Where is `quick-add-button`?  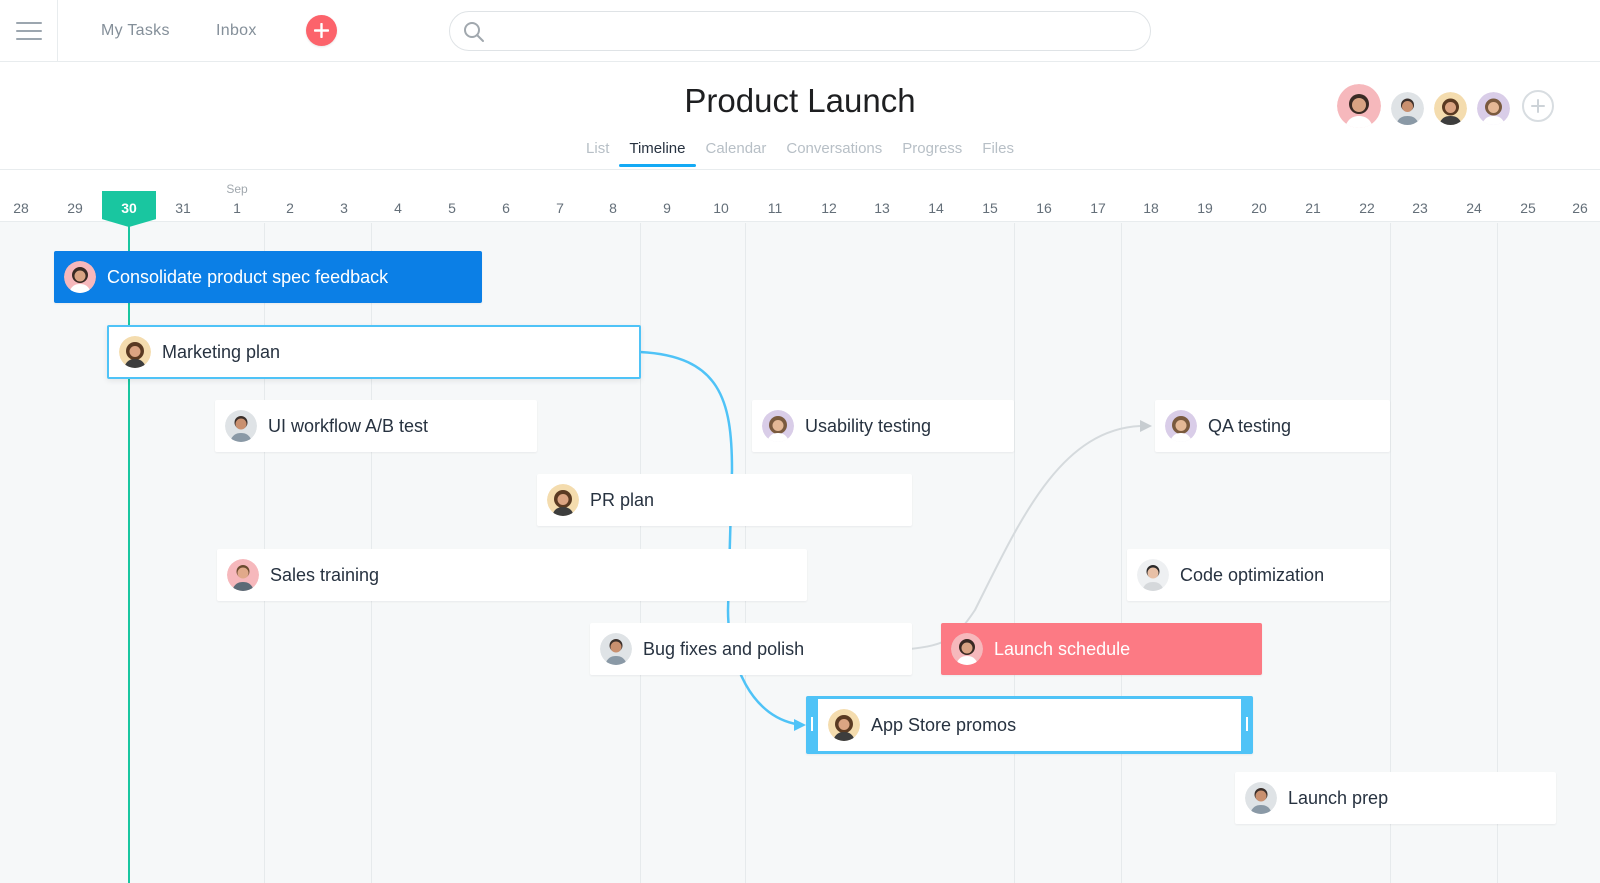 quick-add-button is located at coordinates (321, 30).